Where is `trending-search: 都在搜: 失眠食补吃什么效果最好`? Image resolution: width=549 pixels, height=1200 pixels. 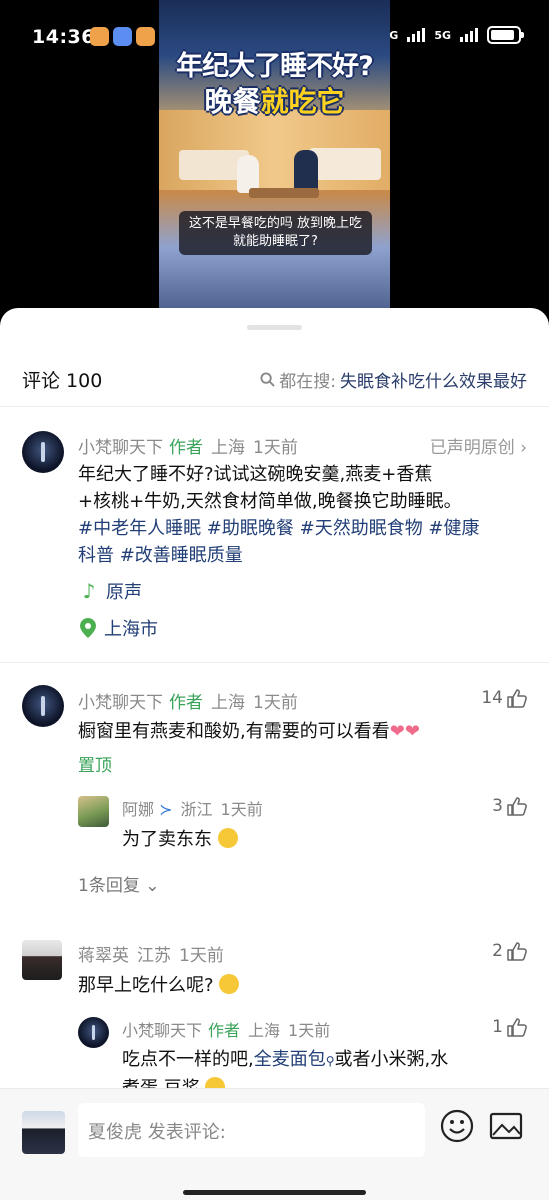
trending-search: 都在搜: 失眠食补吃什么效果最好 is located at coordinates (393, 379).